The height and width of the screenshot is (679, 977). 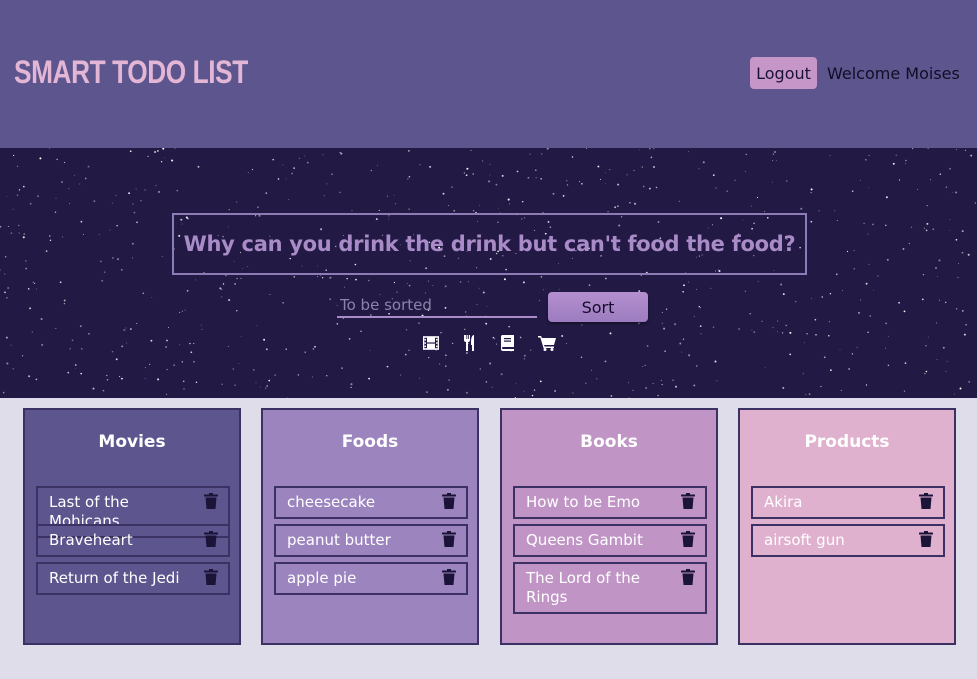 I want to click on list-item-text: The Lord of the Rings, so click(x=583, y=587).